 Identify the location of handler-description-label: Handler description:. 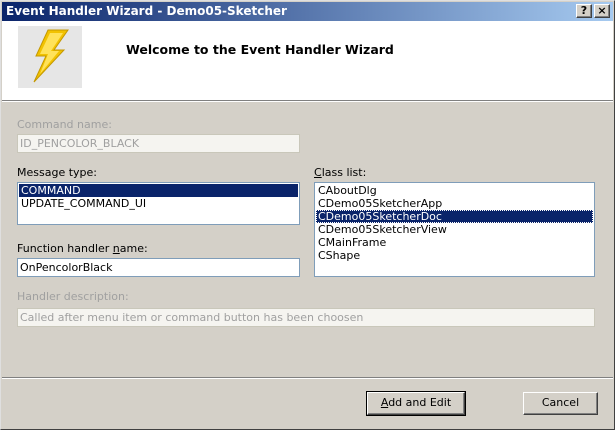
(73, 296).